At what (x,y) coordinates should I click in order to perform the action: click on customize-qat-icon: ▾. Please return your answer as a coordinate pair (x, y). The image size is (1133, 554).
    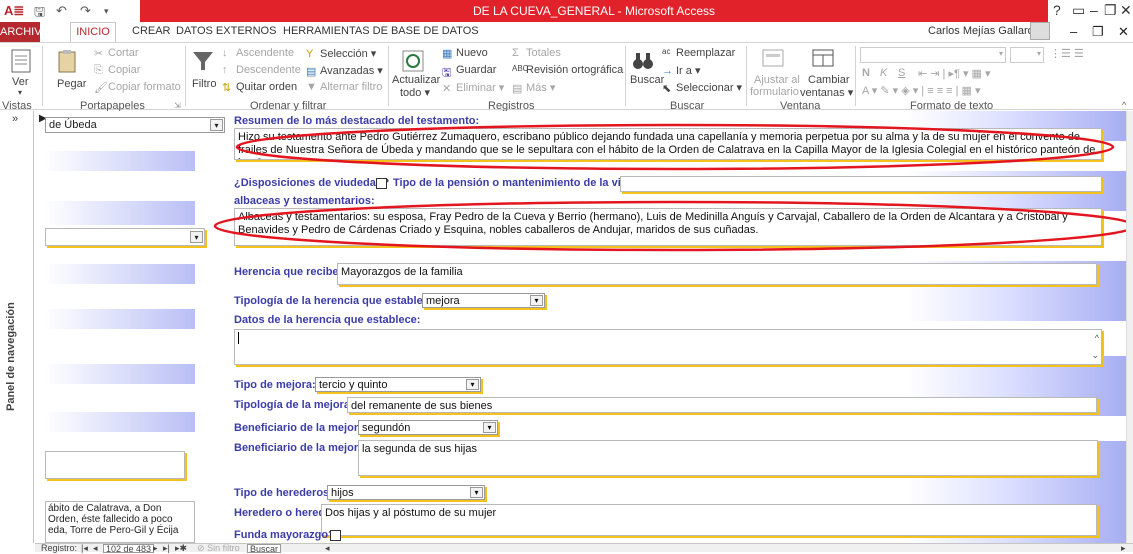
    Looking at the image, I should click on (106, 11).